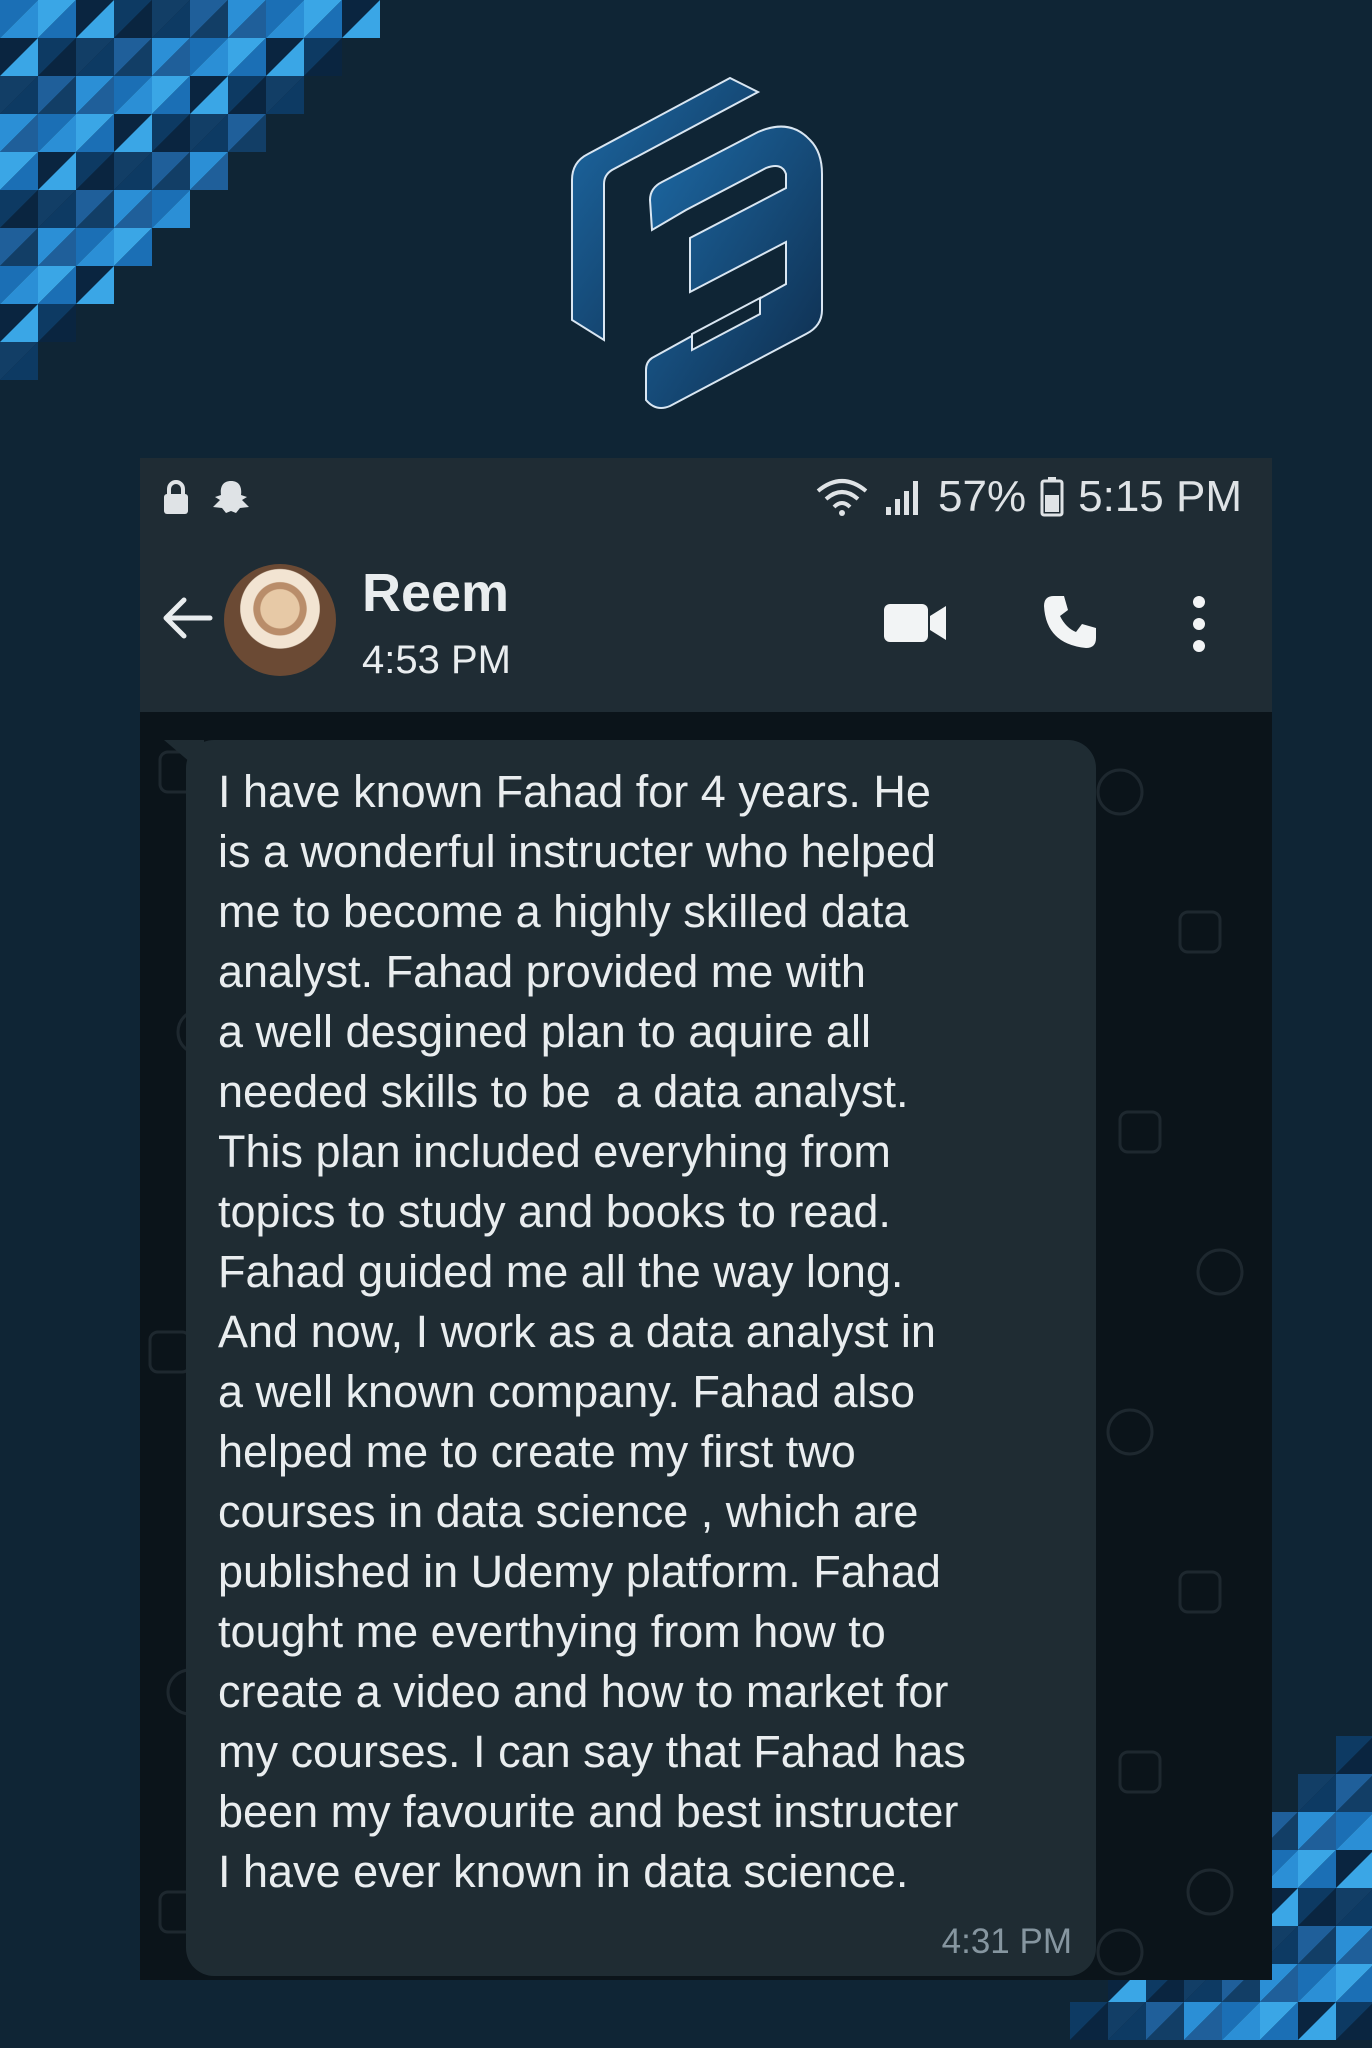 This screenshot has height=2048, width=1372. What do you see at coordinates (1070, 622) in the screenshot?
I see `phone-call-icon` at bounding box center [1070, 622].